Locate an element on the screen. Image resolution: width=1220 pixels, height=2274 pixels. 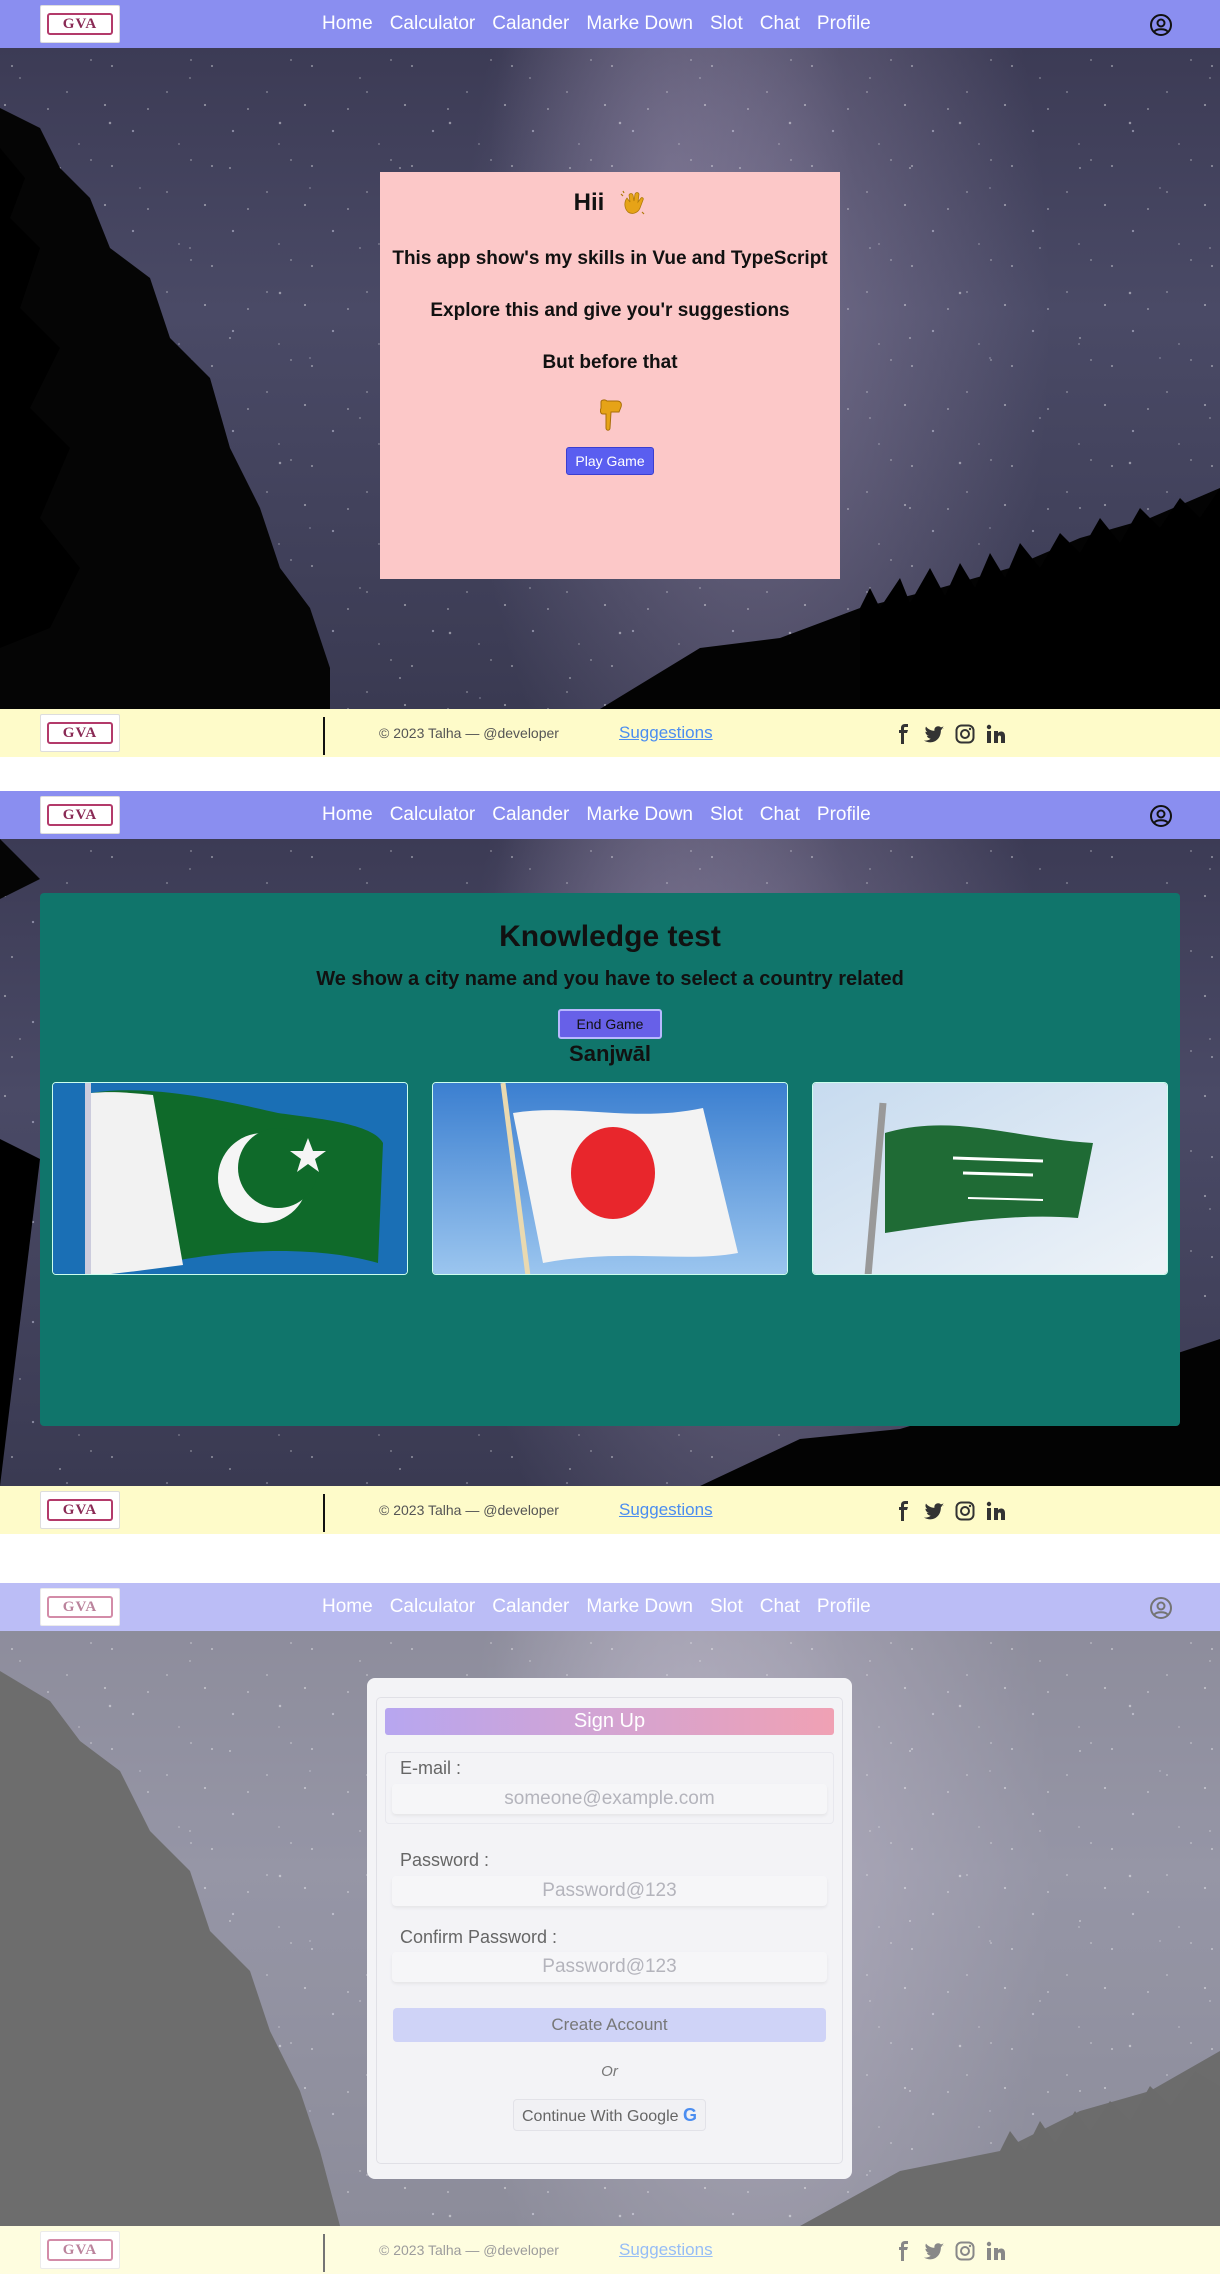
confirm-password-input: Password@123 is located at coordinates (609, 1967).